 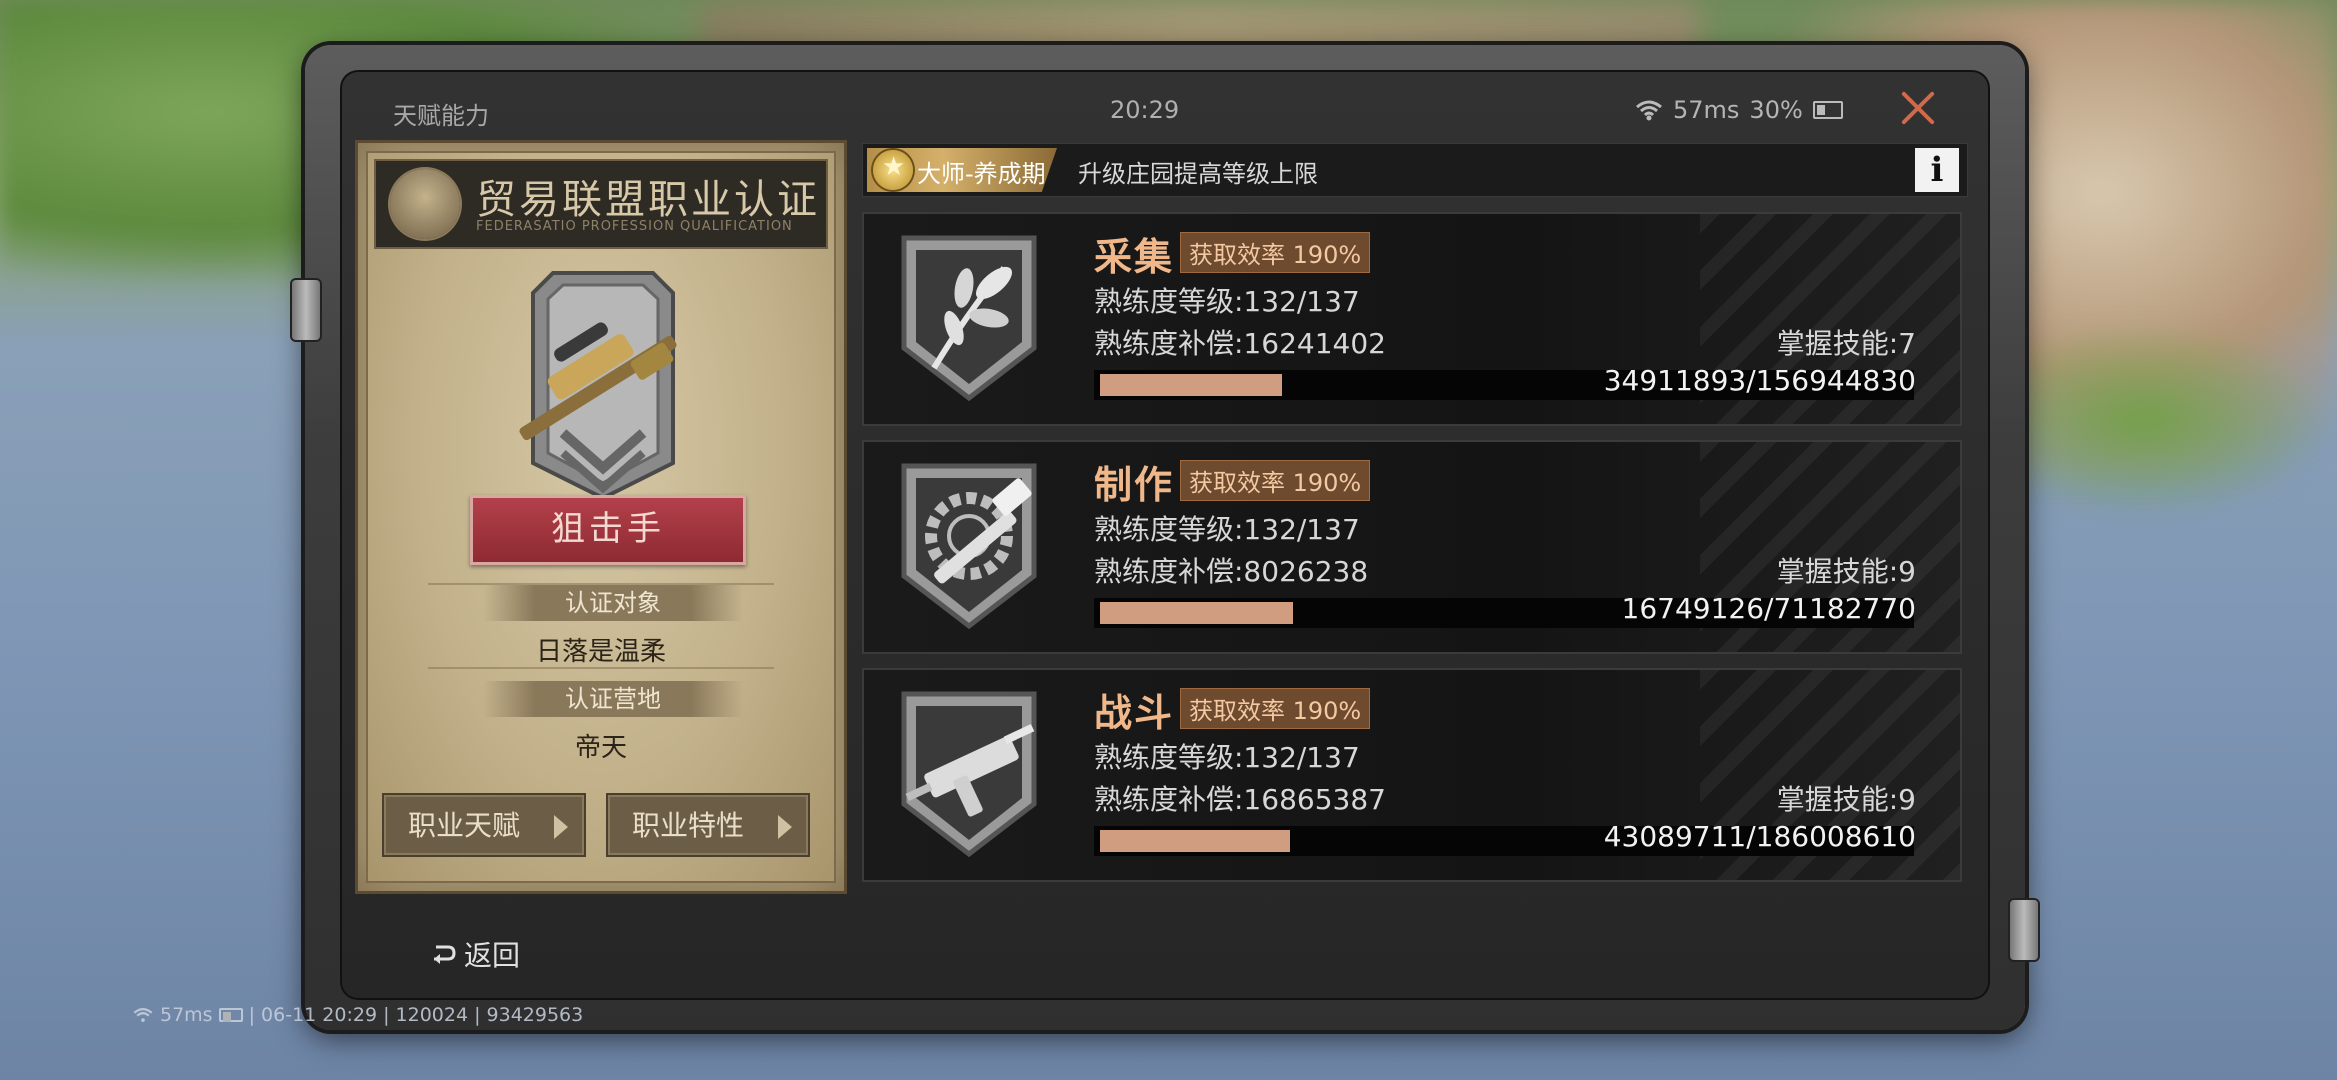 What do you see at coordinates (893, 170) in the screenshot?
I see `star-icon` at bounding box center [893, 170].